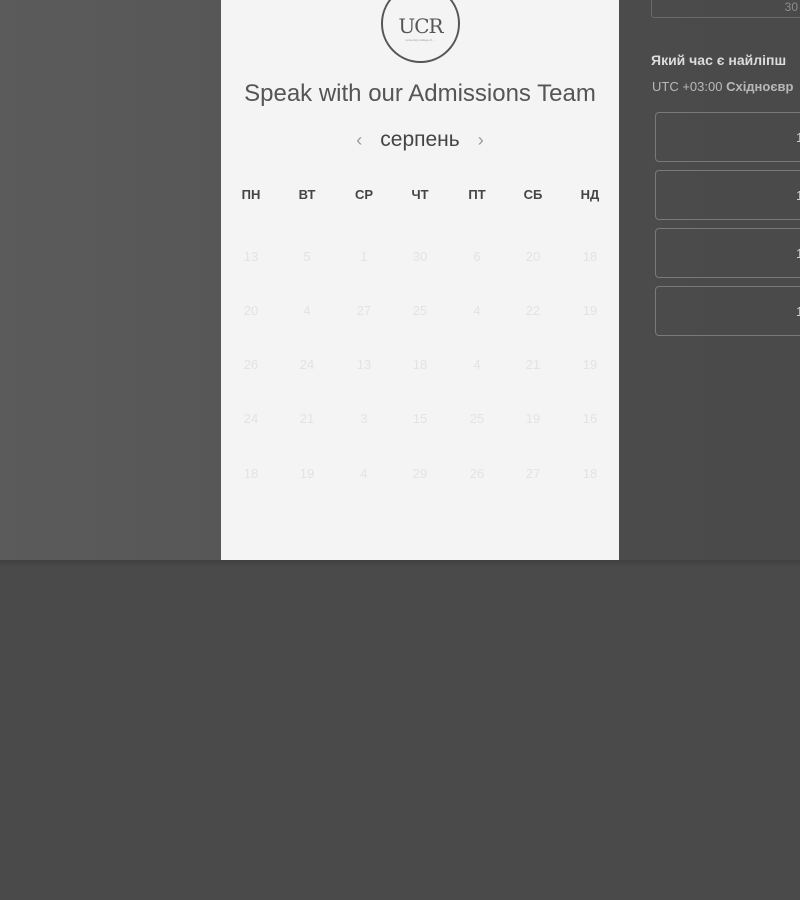 The height and width of the screenshot is (900, 800). Describe the element at coordinates (420, 418) in the screenshot. I see `calendar-day: 15` at that location.